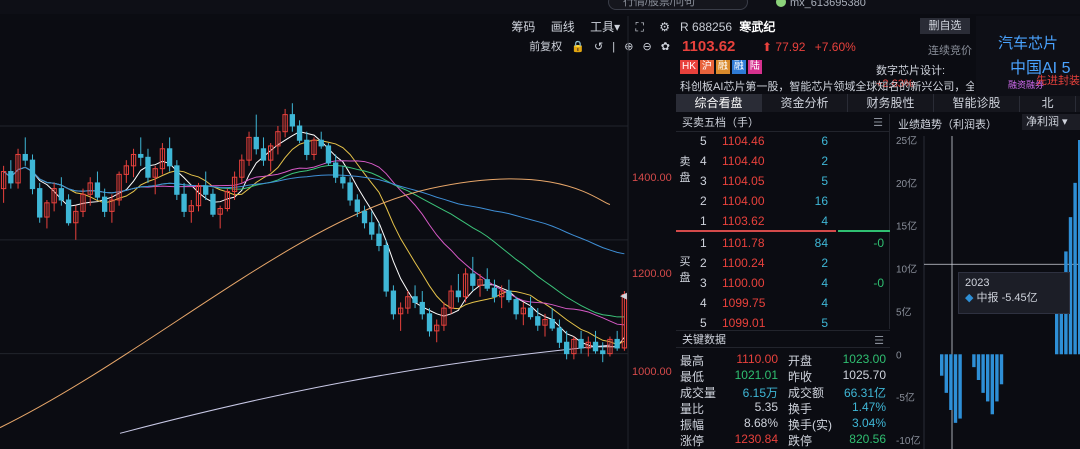 The width and height of the screenshot is (1080, 449). Describe the element at coordinates (712, 27) in the screenshot. I see `code-text: 688256` at that location.